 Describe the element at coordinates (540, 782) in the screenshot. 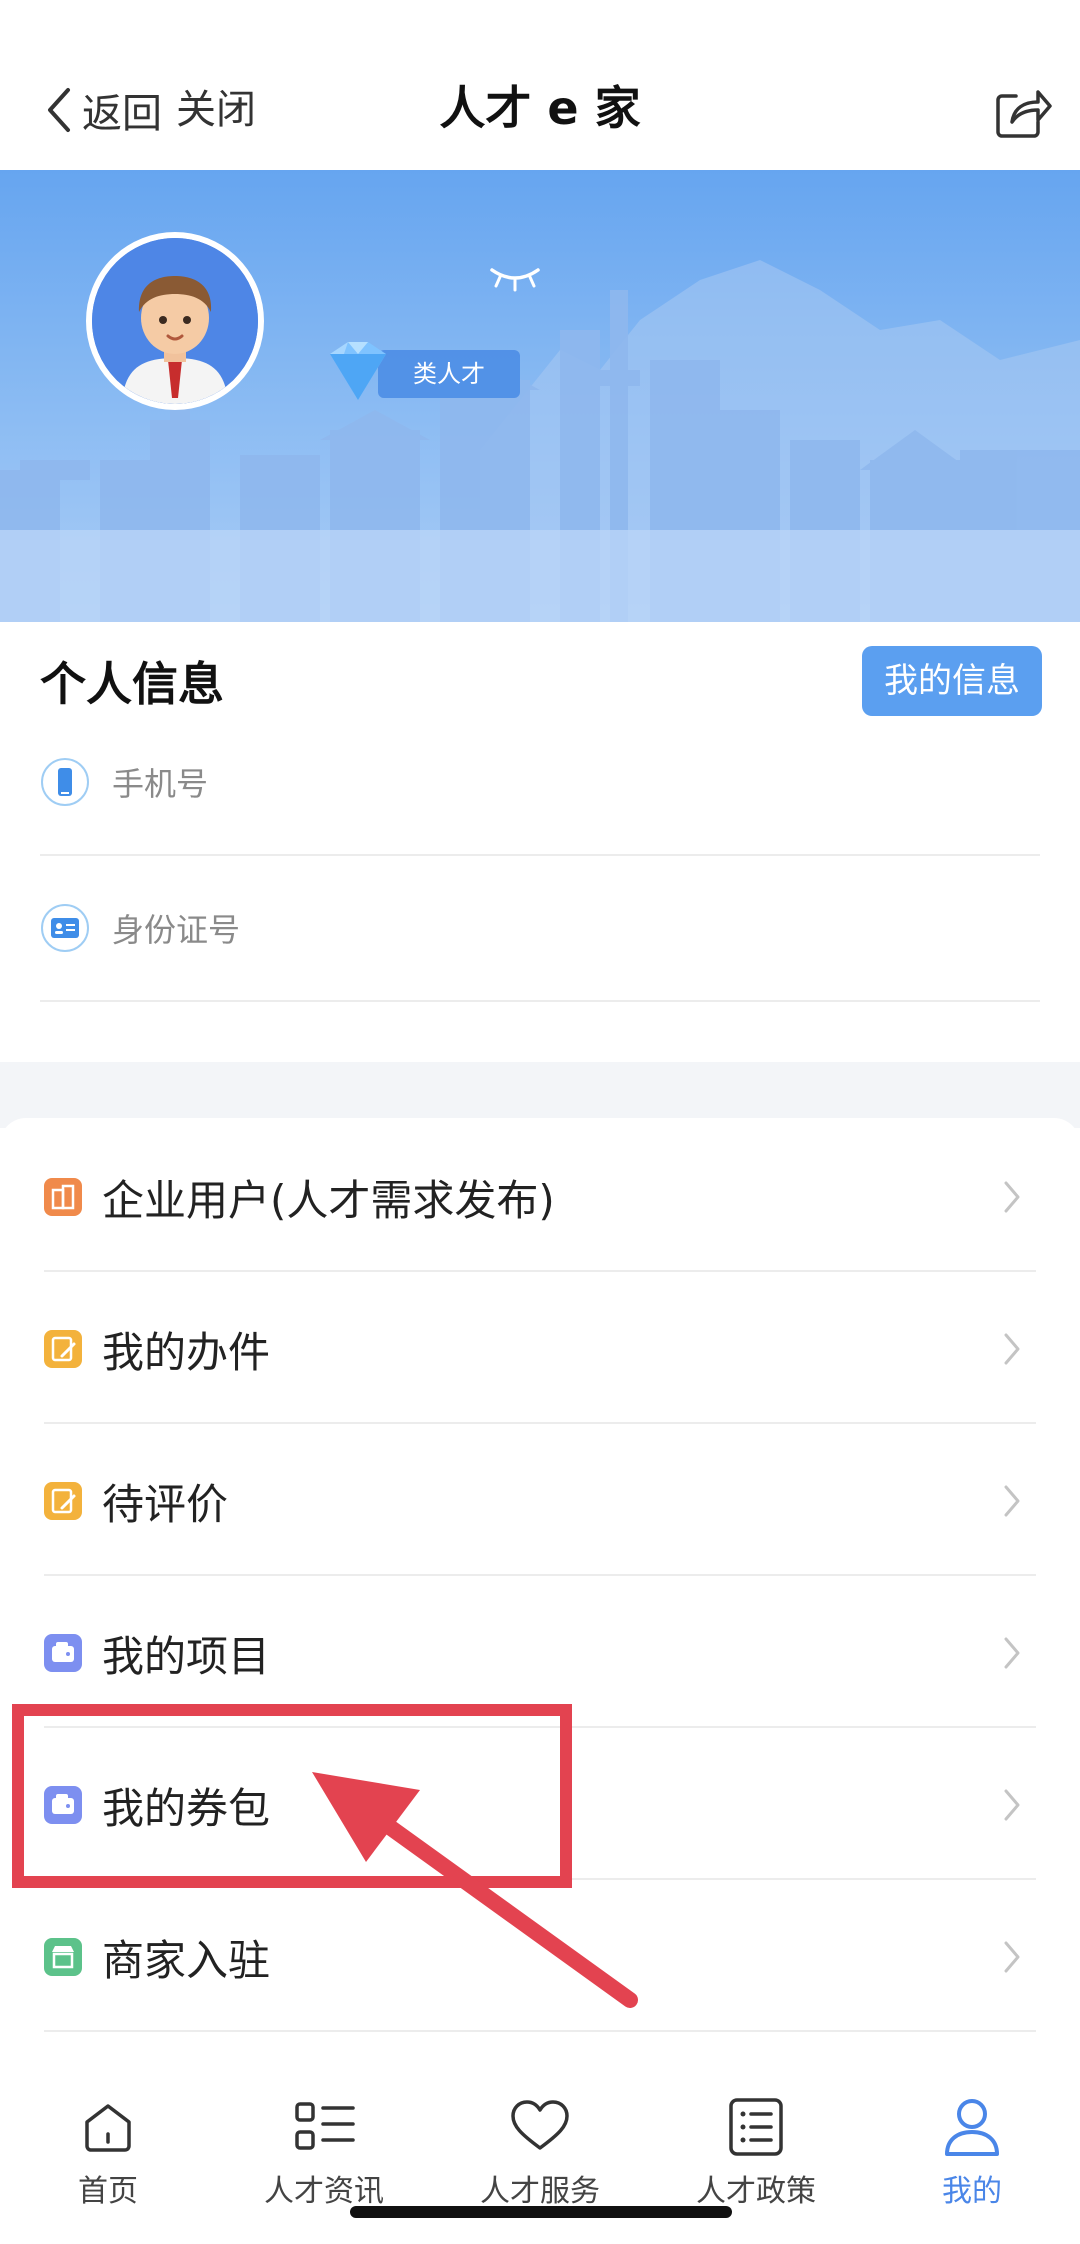

I see `phone-row: 手机号` at that location.